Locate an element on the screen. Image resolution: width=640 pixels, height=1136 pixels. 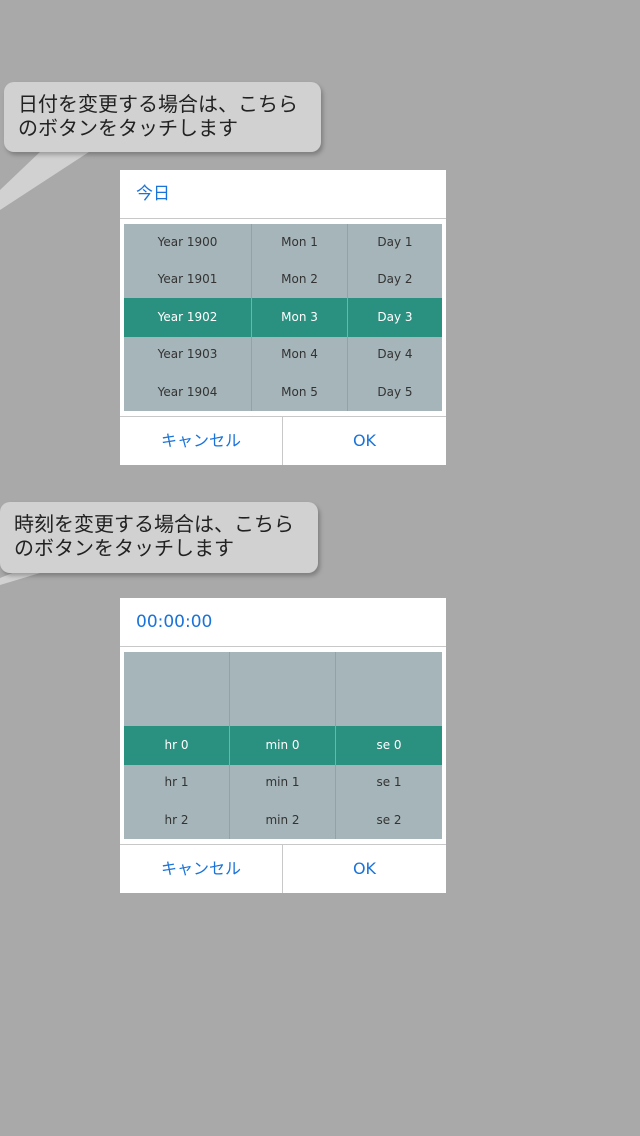
minute-option: min 2 is located at coordinates (282, 820).